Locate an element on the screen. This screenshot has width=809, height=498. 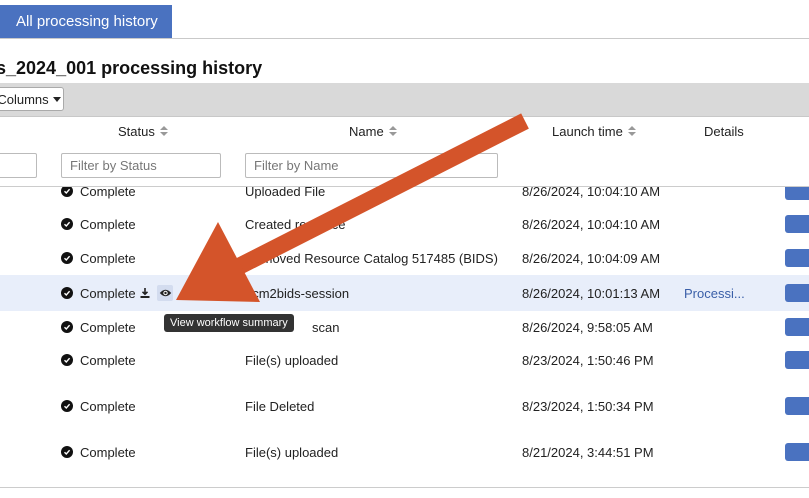
caret-down-icon is located at coordinates (56, 99).